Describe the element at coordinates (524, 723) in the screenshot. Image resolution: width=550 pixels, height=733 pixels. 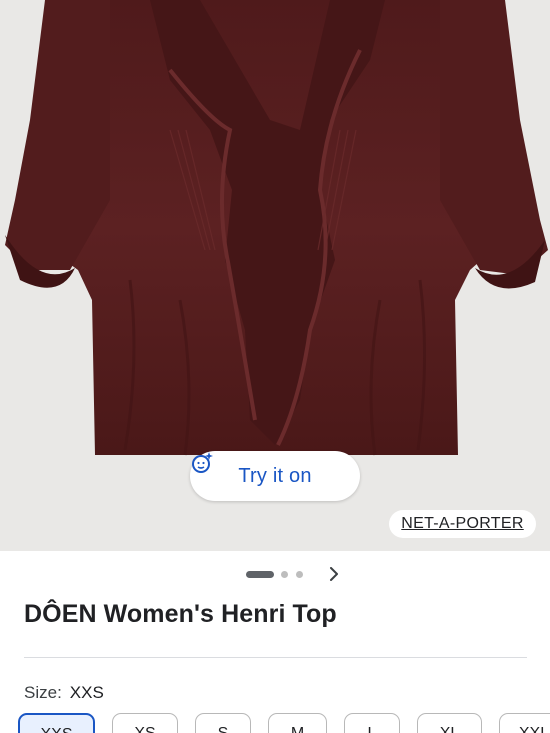
I see `size-chip-xxl: XXL` at that location.